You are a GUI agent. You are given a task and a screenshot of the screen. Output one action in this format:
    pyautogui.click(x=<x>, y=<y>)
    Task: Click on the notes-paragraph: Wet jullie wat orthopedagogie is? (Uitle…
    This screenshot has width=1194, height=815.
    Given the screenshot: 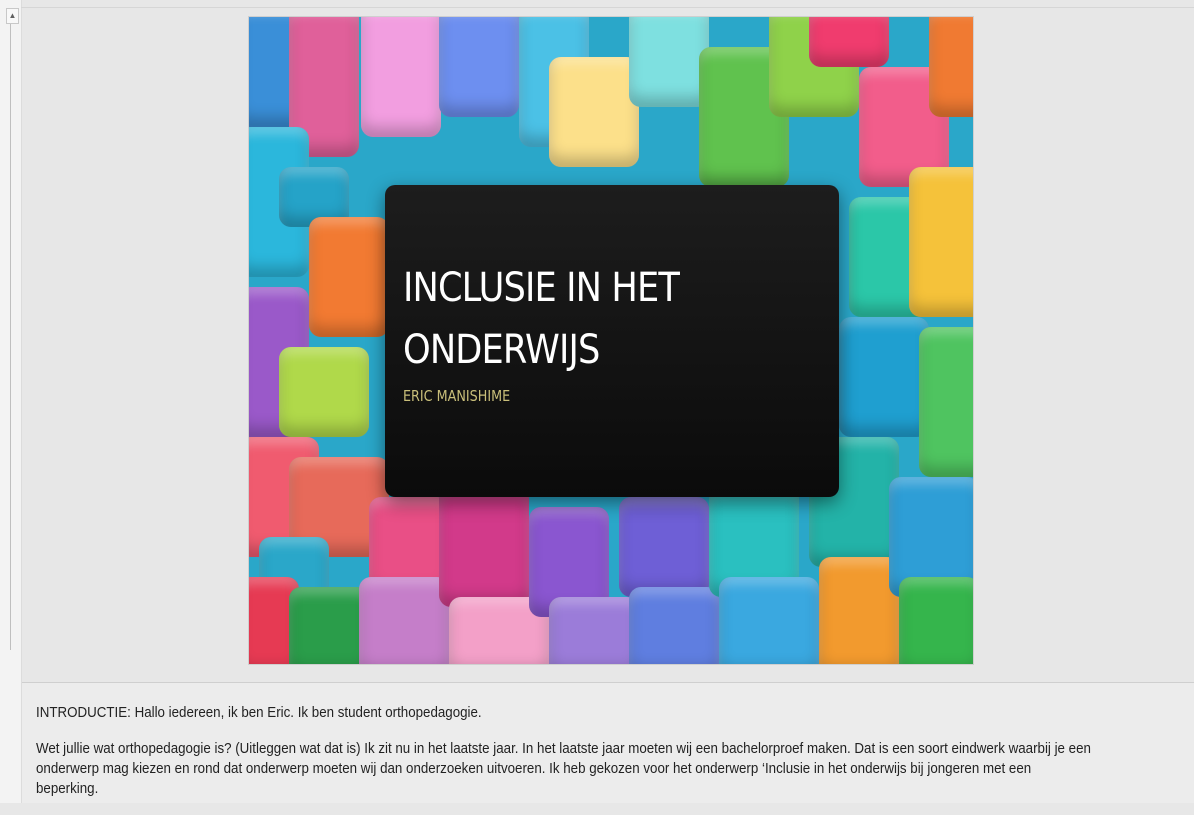 What is the action you would take?
    pyautogui.click(x=563, y=769)
    